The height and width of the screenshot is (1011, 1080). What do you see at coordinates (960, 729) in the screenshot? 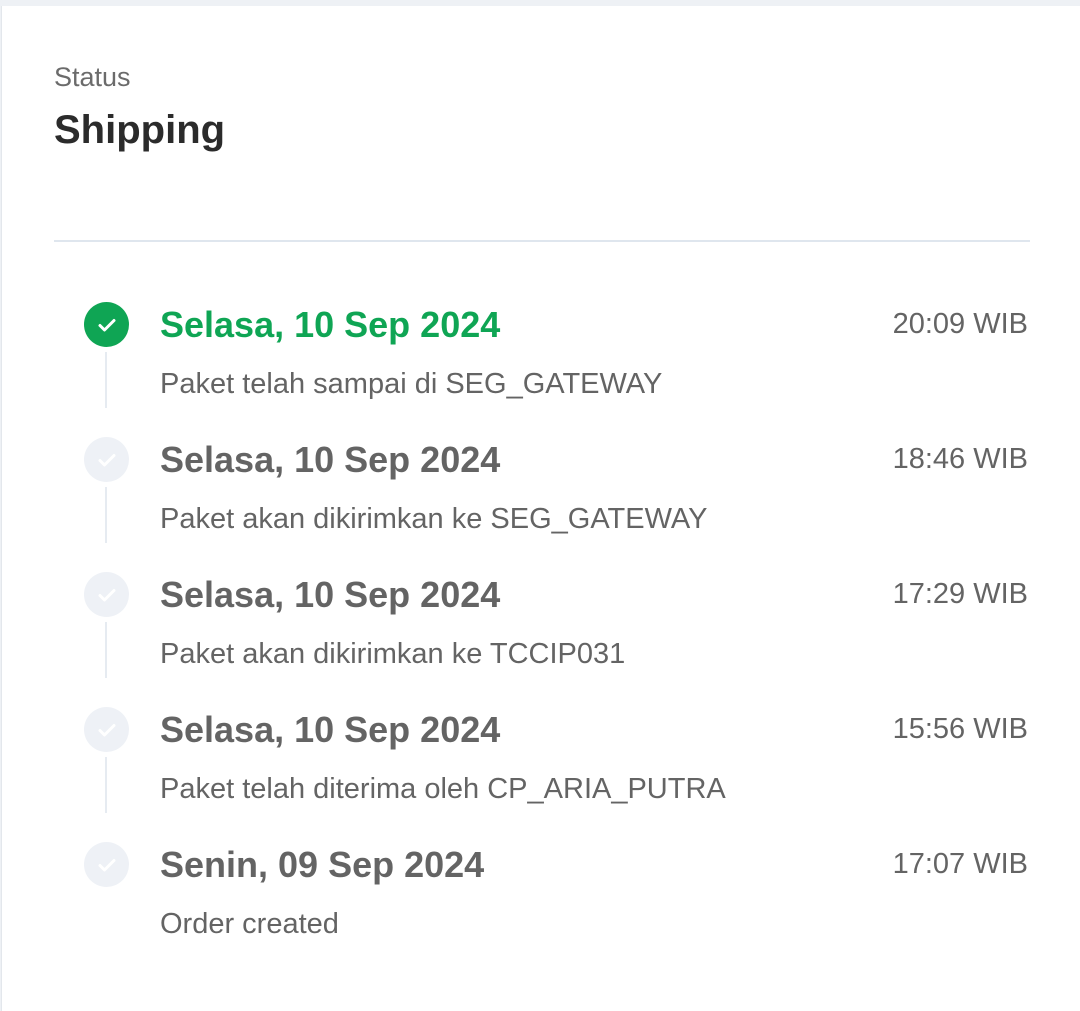
I see `event-time: 15:56 WIB` at bounding box center [960, 729].